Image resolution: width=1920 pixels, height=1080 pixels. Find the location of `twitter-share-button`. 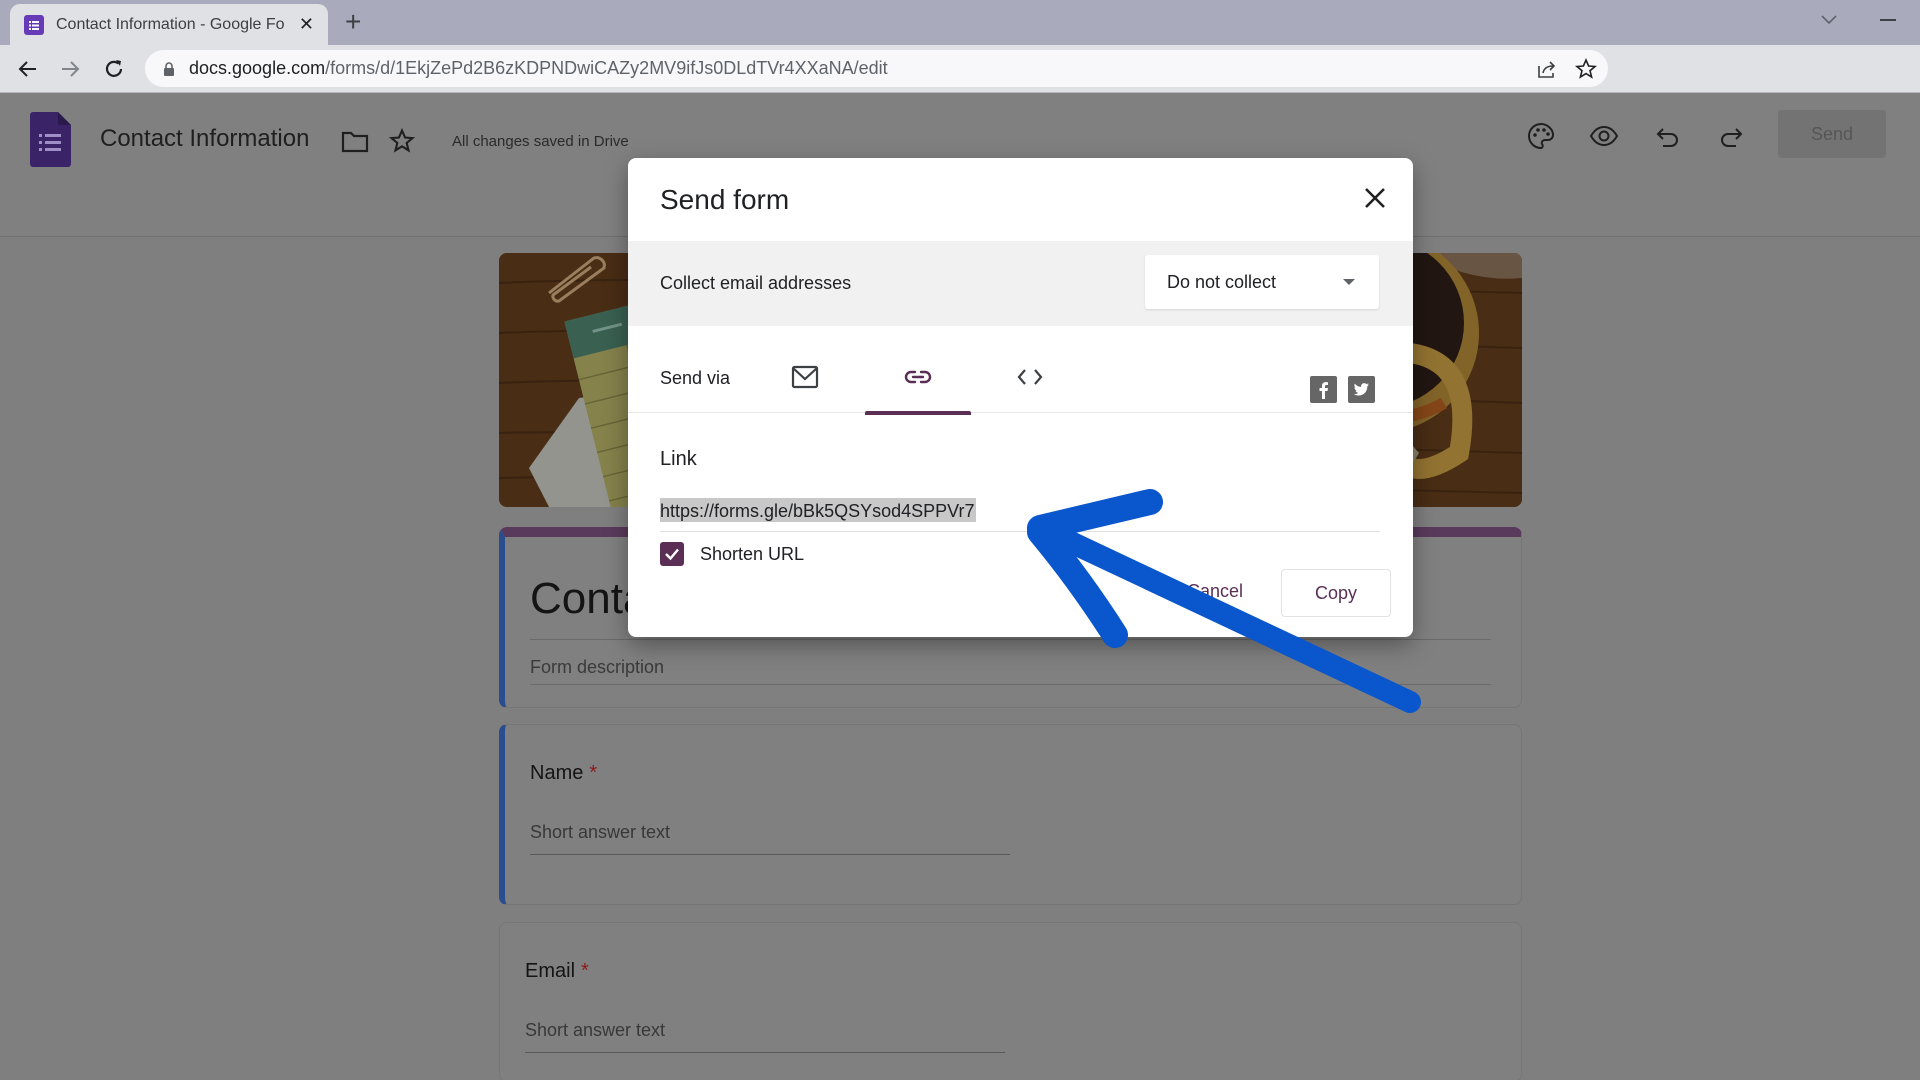

twitter-share-button is located at coordinates (1361, 389).